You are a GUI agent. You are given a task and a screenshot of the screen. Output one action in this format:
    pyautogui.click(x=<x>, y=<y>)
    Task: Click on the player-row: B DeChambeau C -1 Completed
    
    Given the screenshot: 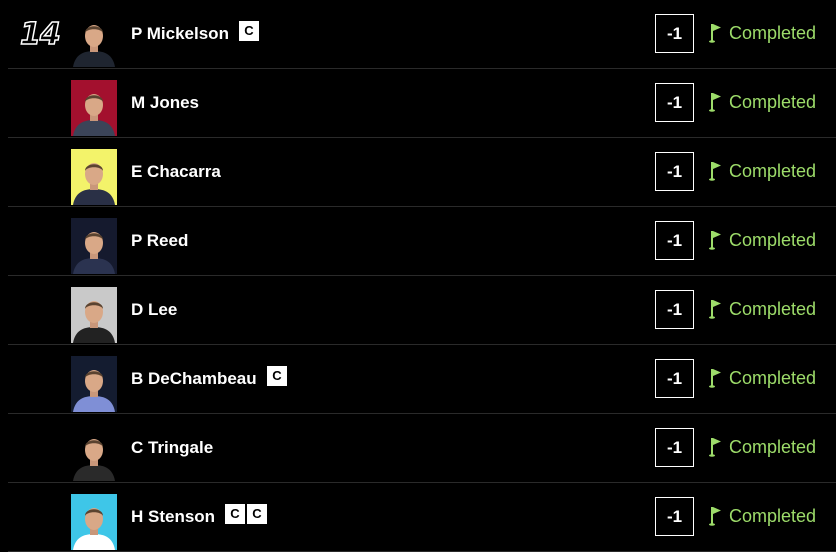 What is the action you would take?
    pyautogui.click(x=418, y=379)
    